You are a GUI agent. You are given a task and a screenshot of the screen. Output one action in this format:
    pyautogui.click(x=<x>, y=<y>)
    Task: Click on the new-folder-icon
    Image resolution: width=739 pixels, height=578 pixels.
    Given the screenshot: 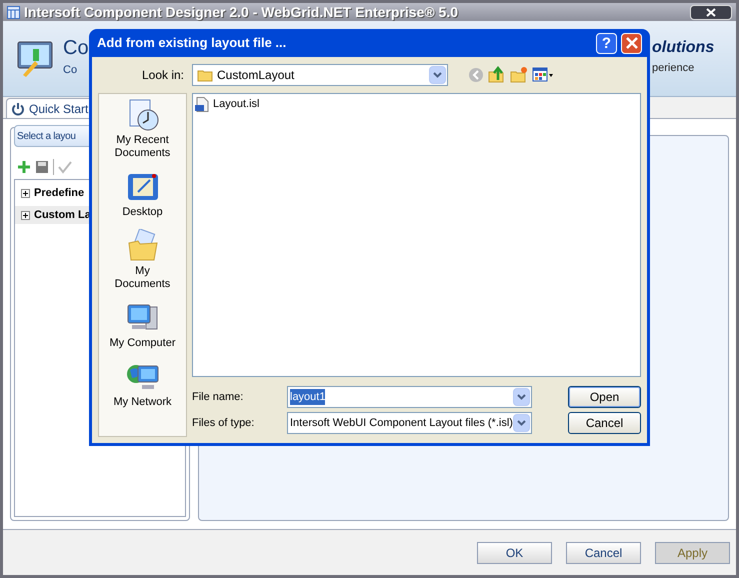 What is the action you would take?
    pyautogui.click(x=519, y=75)
    